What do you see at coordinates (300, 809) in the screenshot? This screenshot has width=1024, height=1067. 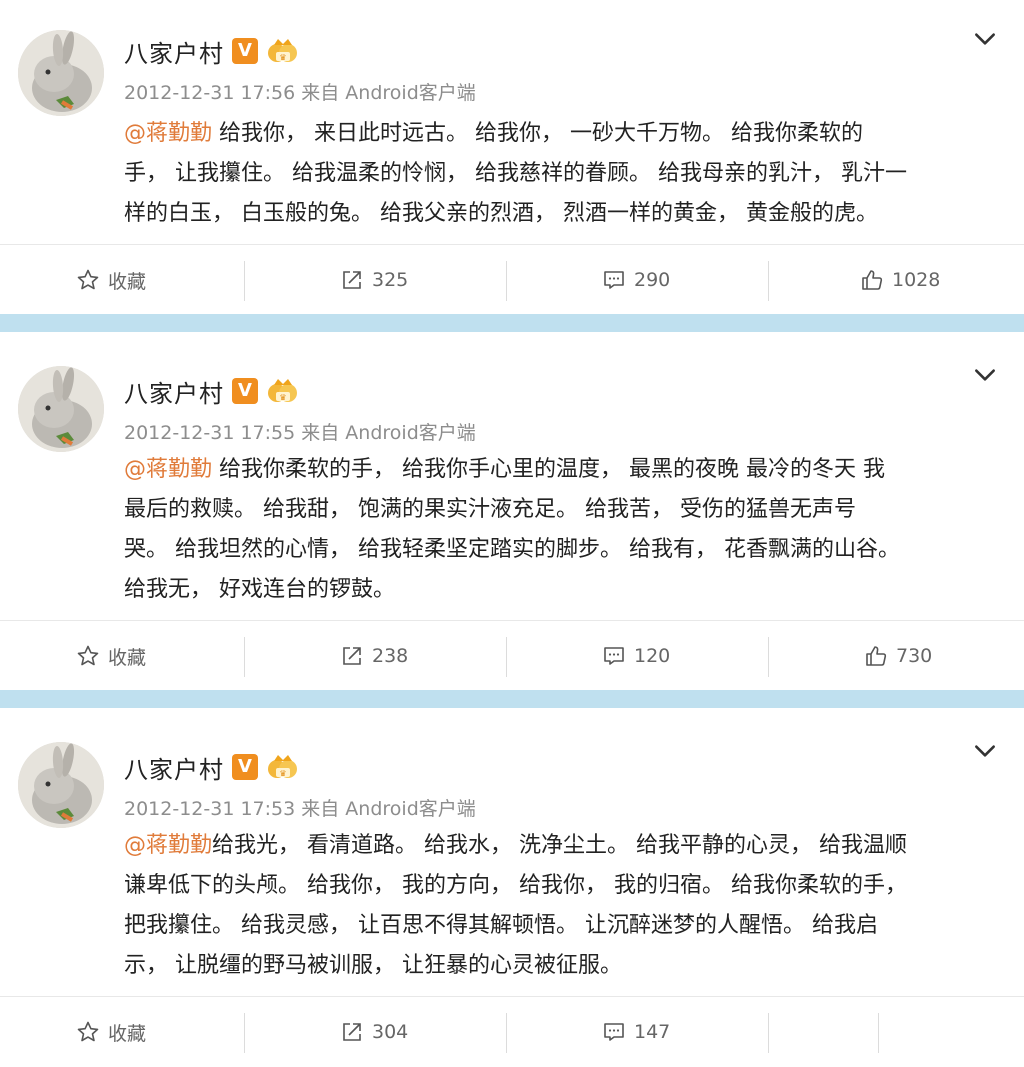 I see `post-time-source: 2012-12-31 17:53 来自 Android客户端` at bounding box center [300, 809].